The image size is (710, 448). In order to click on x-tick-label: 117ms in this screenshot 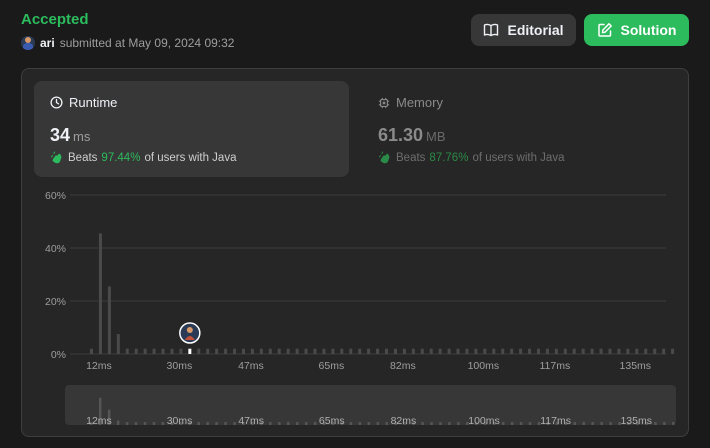, I will do `click(554, 366)`.